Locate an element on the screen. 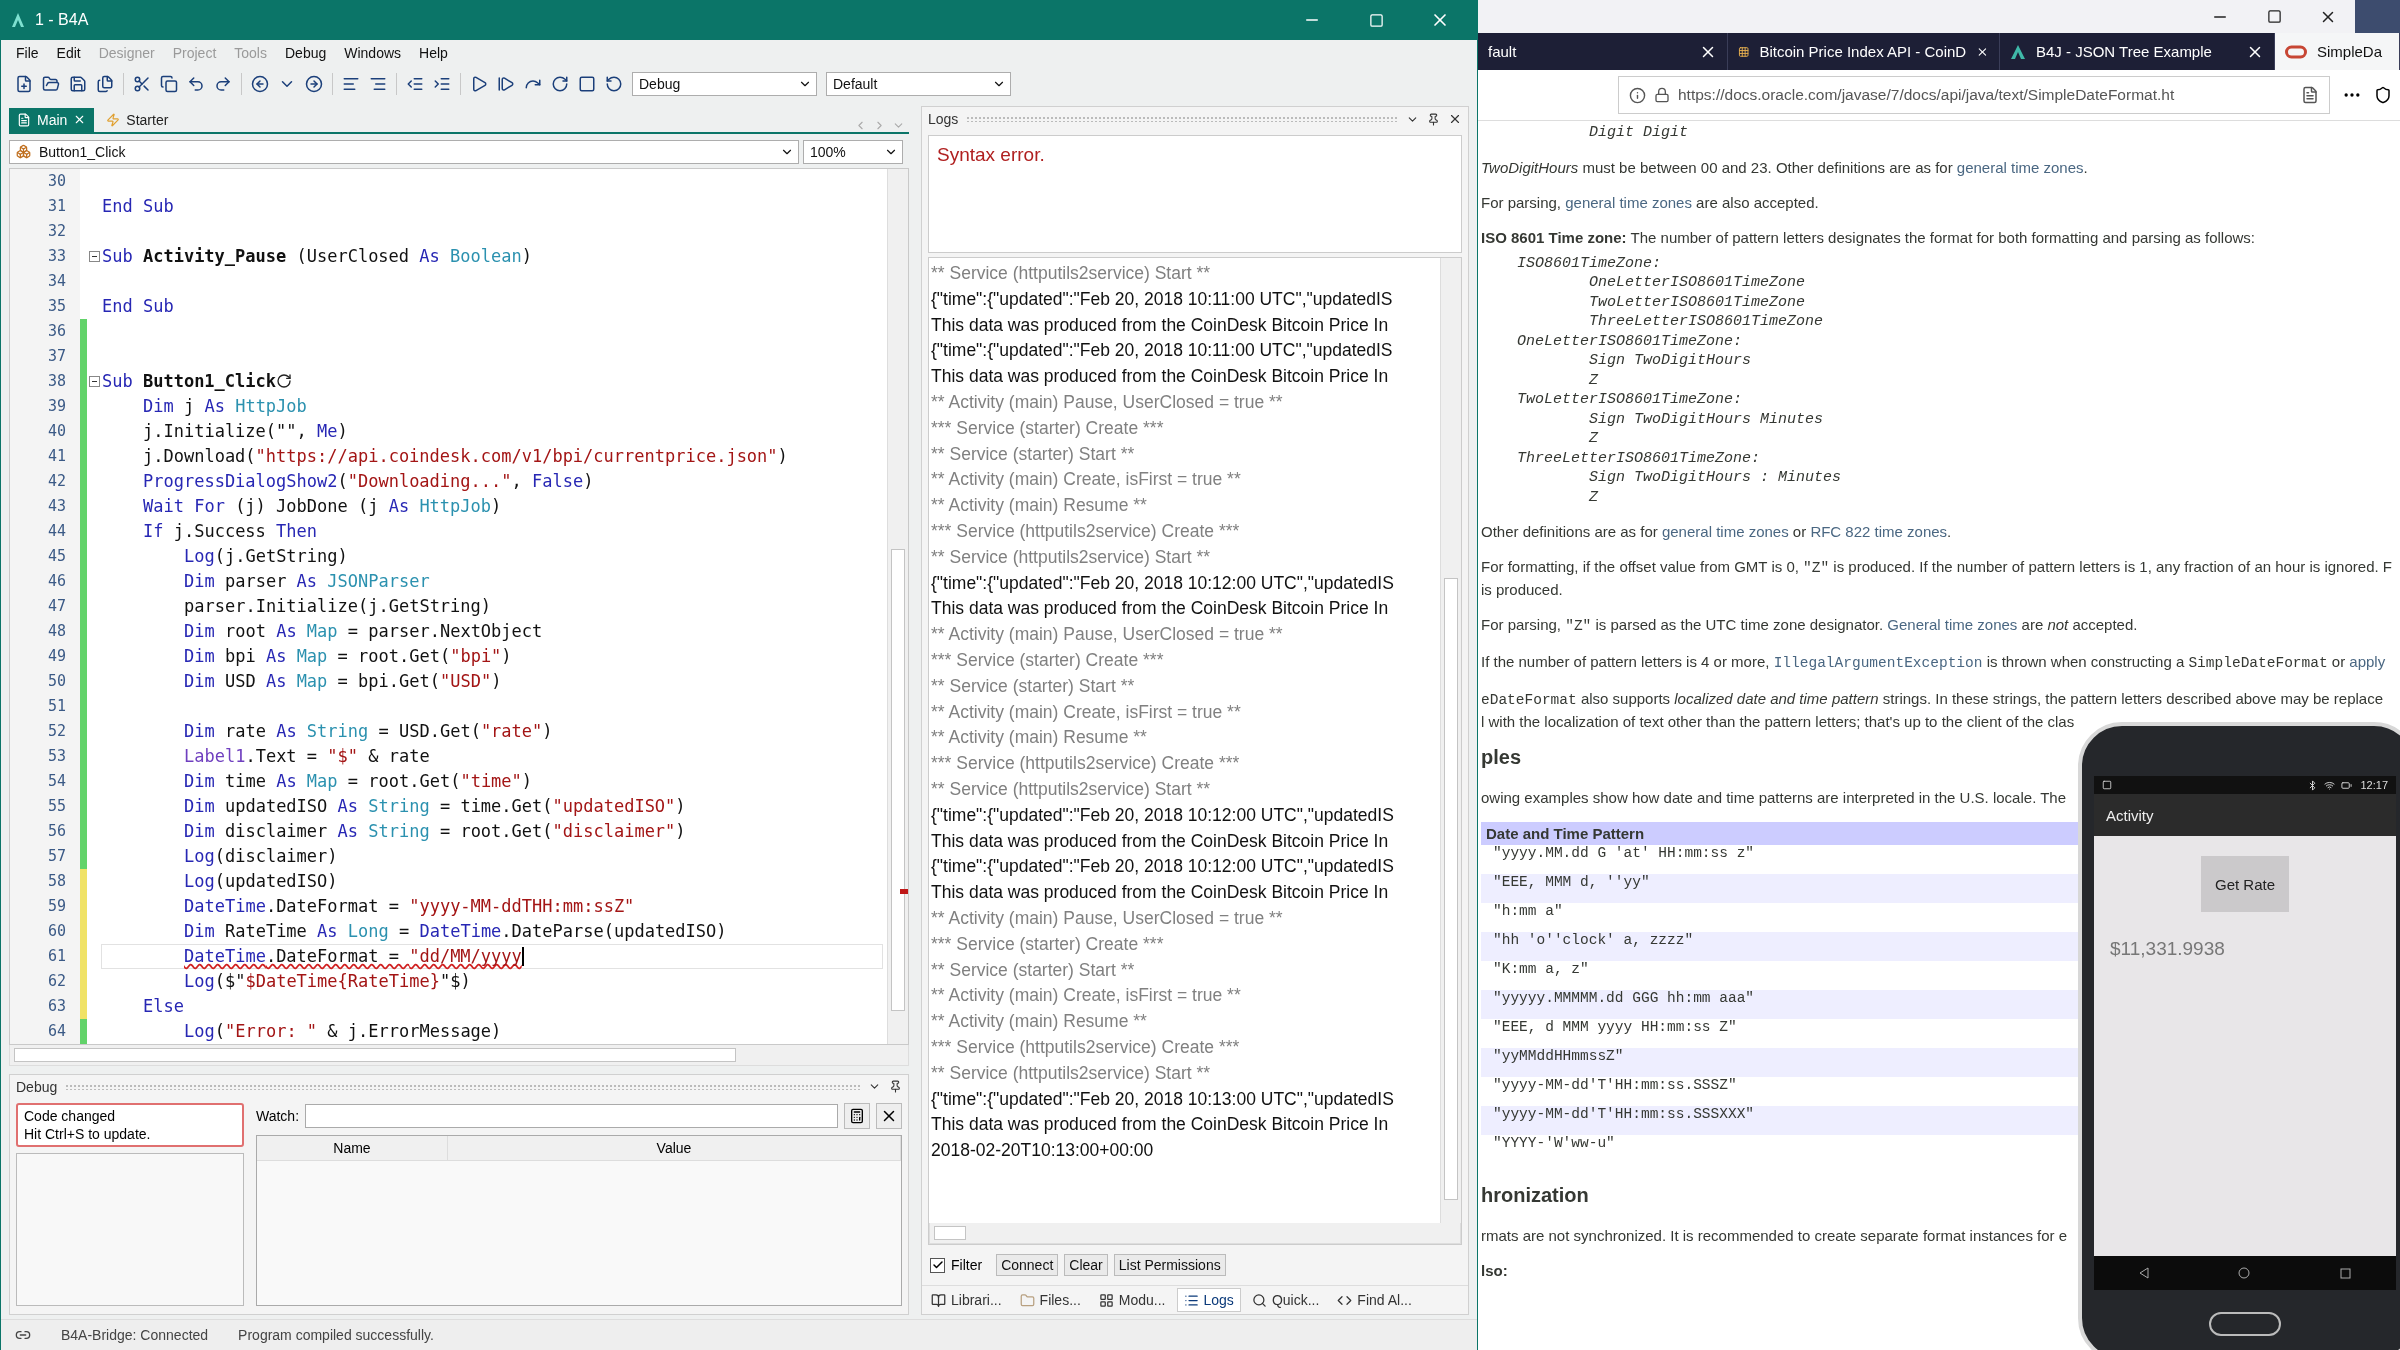 The width and height of the screenshot is (2400, 1350). code-text: ThreeLetterISO8601TimeZone: is located at coordinates (1639, 458).